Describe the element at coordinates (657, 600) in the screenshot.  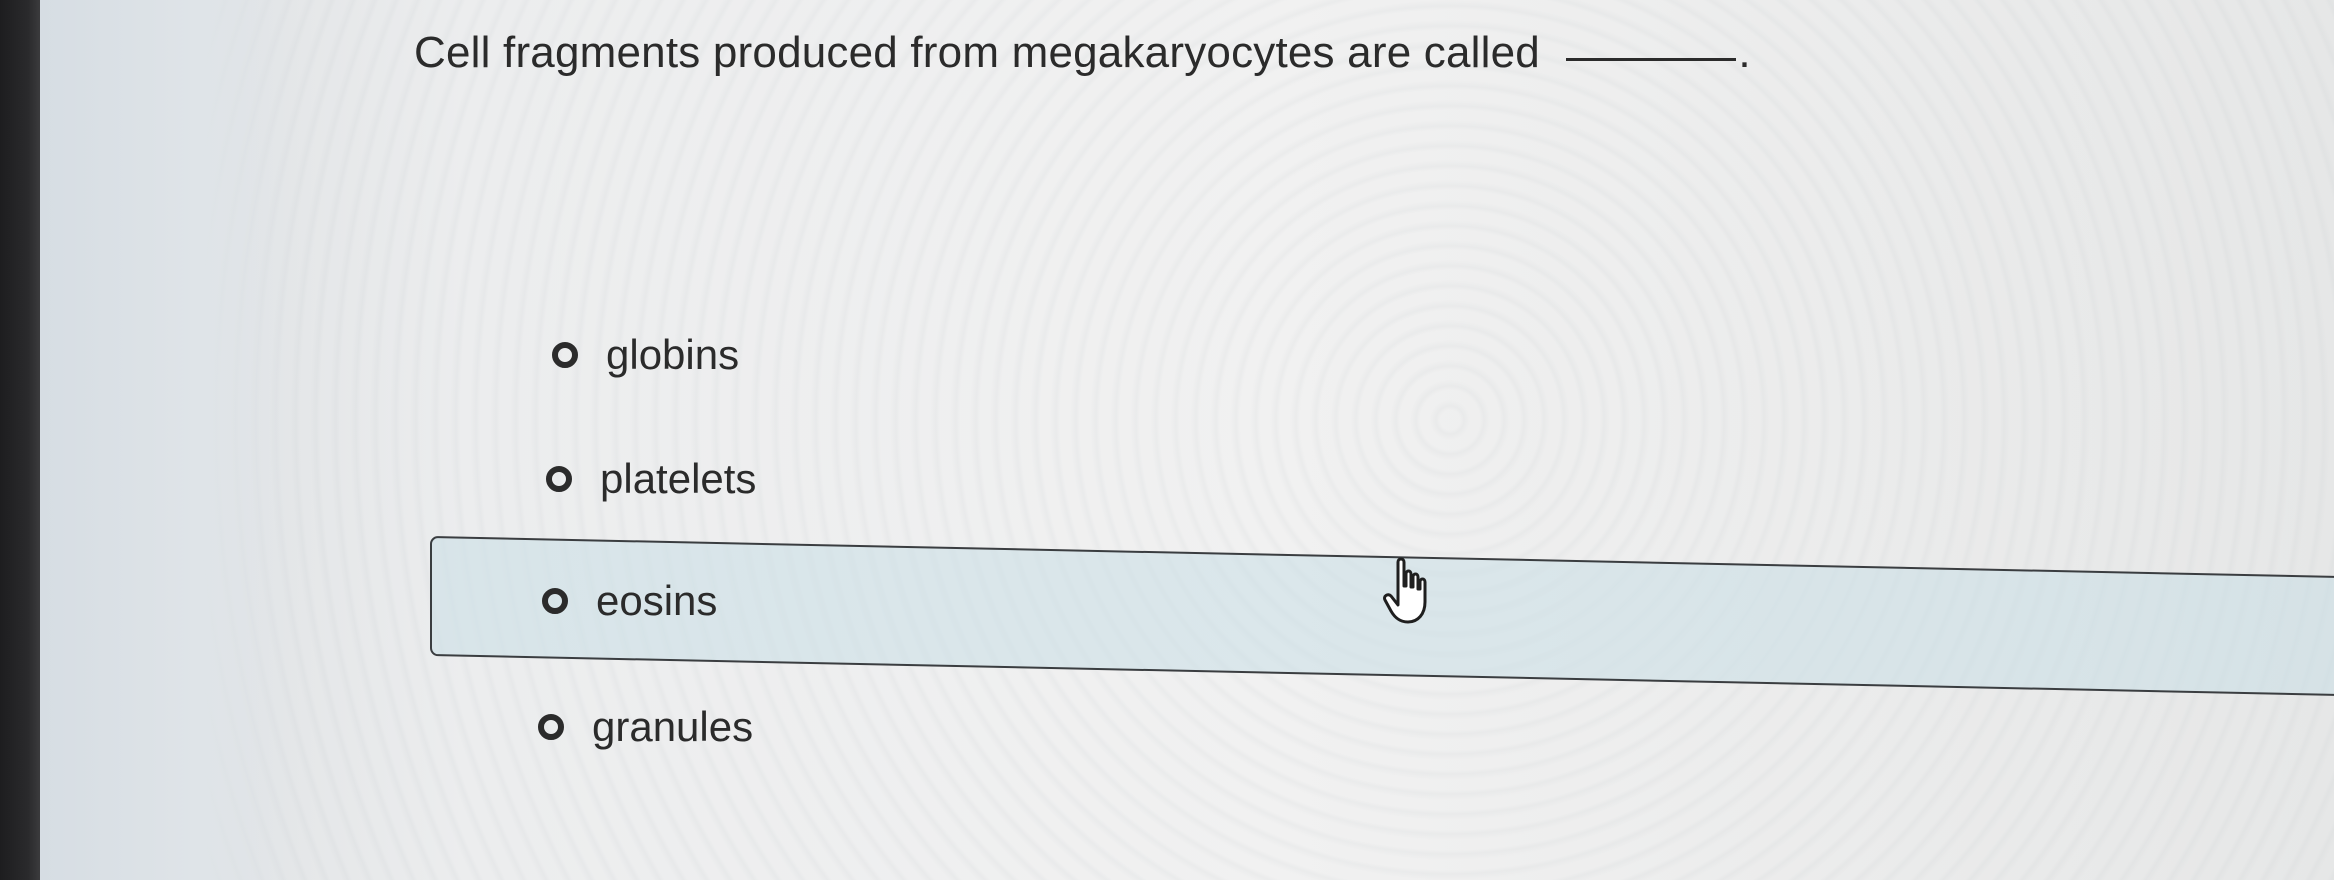
I see `option-label: eosins` at that location.